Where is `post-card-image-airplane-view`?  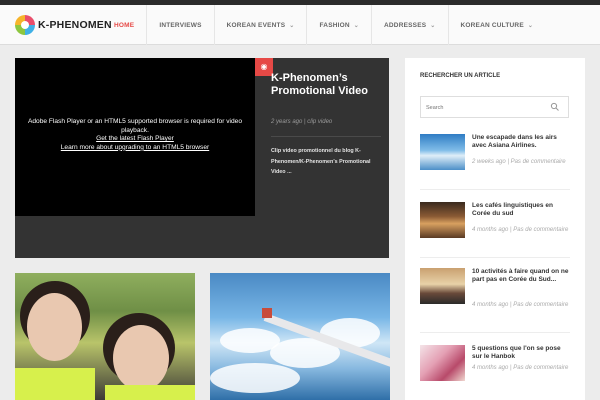
post-card-image-airplane-view is located at coordinates (300, 336).